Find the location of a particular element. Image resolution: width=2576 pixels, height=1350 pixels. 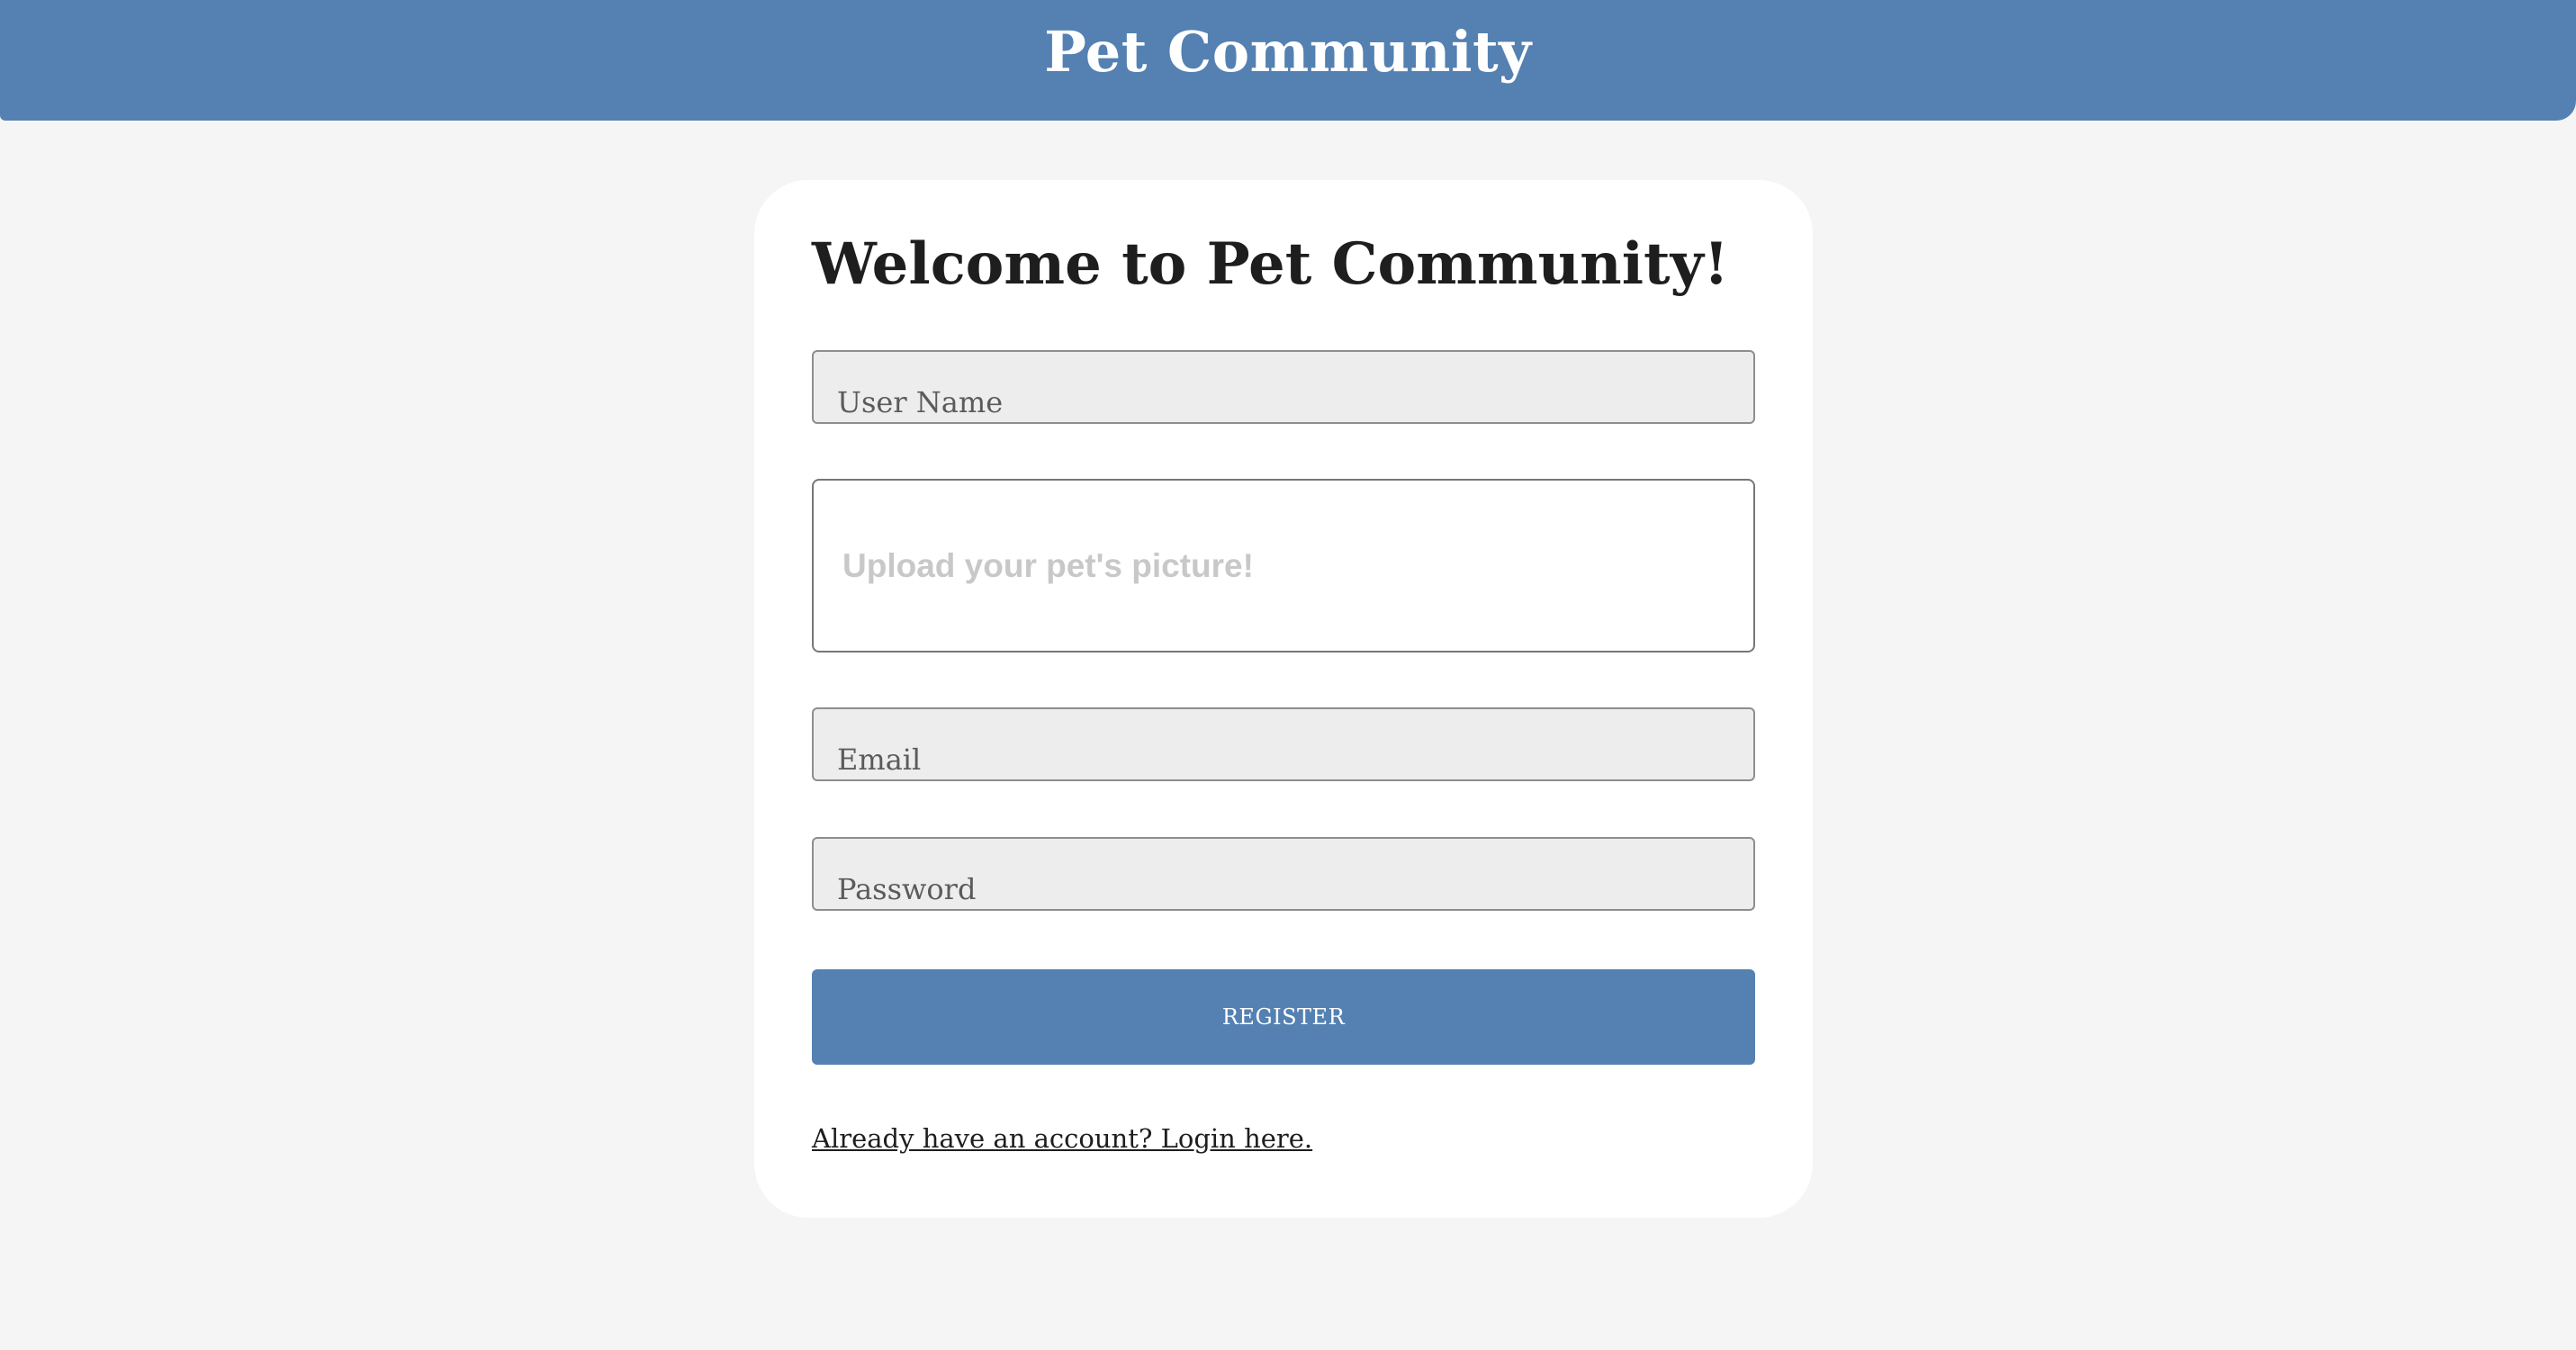

welcome-heading: Welcome to Pet Community! is located at coordinates (1270, 264).